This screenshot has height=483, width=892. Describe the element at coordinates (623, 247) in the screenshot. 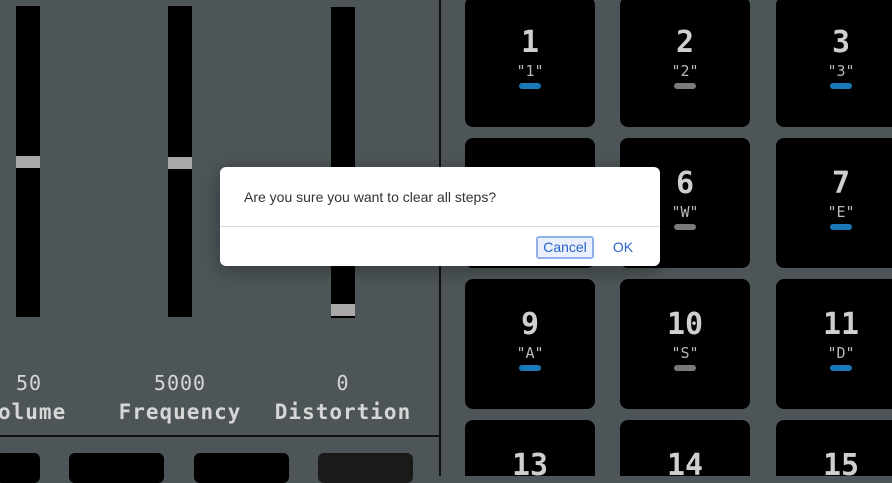

I see `ok-button: OK` at that location.